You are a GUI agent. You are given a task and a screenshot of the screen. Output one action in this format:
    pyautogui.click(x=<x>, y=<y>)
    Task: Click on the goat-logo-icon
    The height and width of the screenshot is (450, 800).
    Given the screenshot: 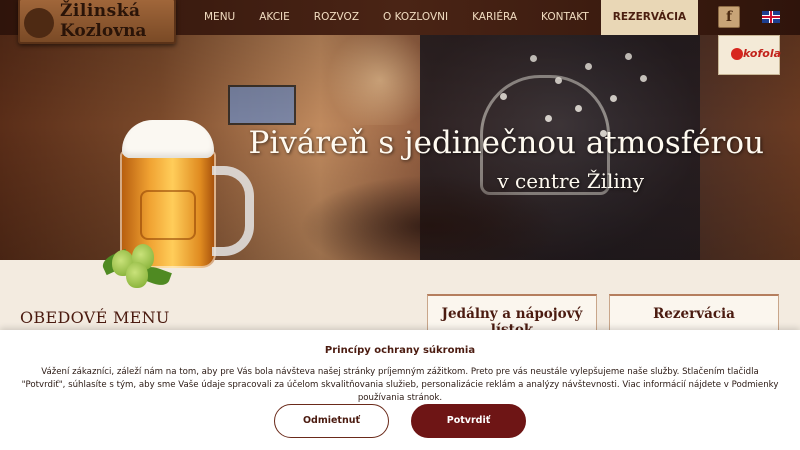 What is the action you would take?
    pyautogui.click(x=39, y=23)
    